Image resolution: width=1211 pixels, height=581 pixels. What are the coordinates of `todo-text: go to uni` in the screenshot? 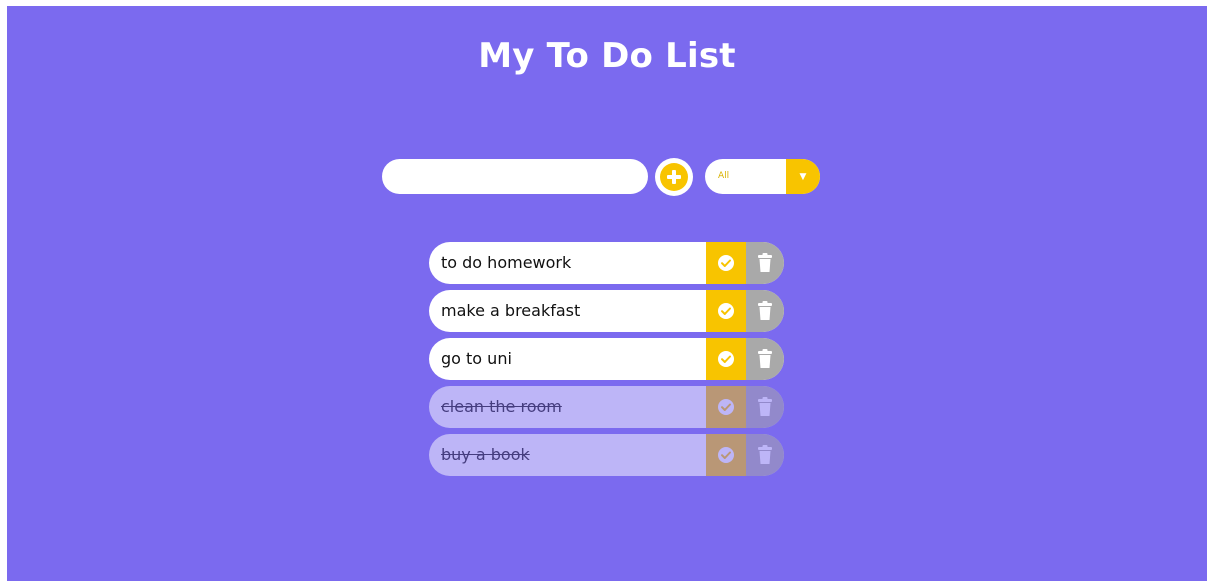 It's located at (476, 358).